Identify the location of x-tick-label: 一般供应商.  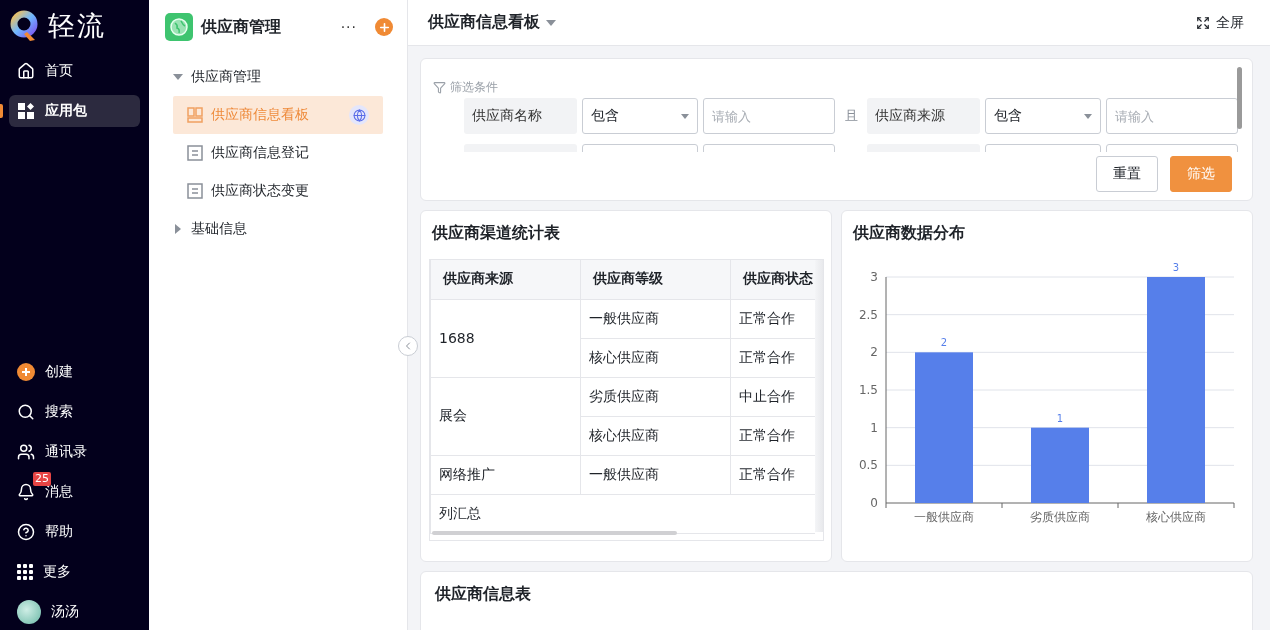
(944, 517).